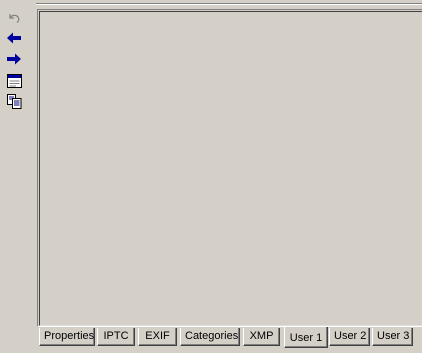 This screenshot has height=353, width=422. What do you see at coordinates (14, 38) in the screenshot?
I see `back-arrow-icon` at bounding box center [14, 38].